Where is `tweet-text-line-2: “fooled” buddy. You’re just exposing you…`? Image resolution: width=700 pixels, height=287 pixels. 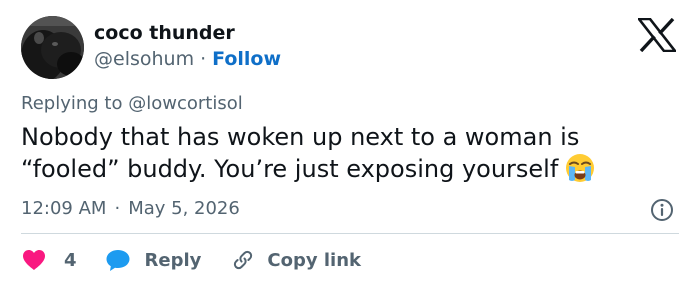 tweet-text-line-2: “fooled” buddy. You’re just exposing you… is located at coordinates (290, 169).